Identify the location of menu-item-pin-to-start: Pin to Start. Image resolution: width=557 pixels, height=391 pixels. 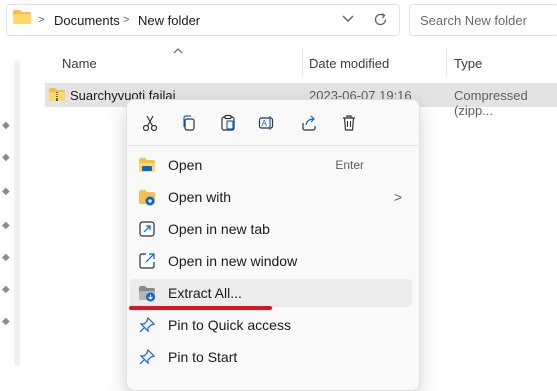
(271, 357).